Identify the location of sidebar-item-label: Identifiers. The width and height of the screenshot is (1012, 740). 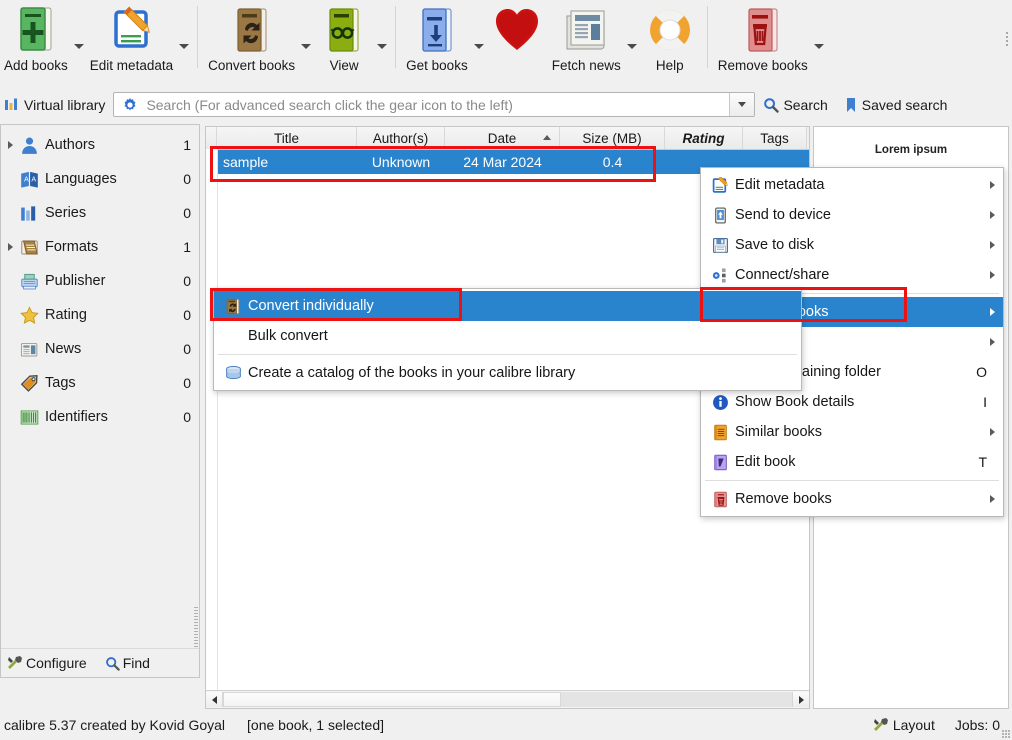
(76, 417).